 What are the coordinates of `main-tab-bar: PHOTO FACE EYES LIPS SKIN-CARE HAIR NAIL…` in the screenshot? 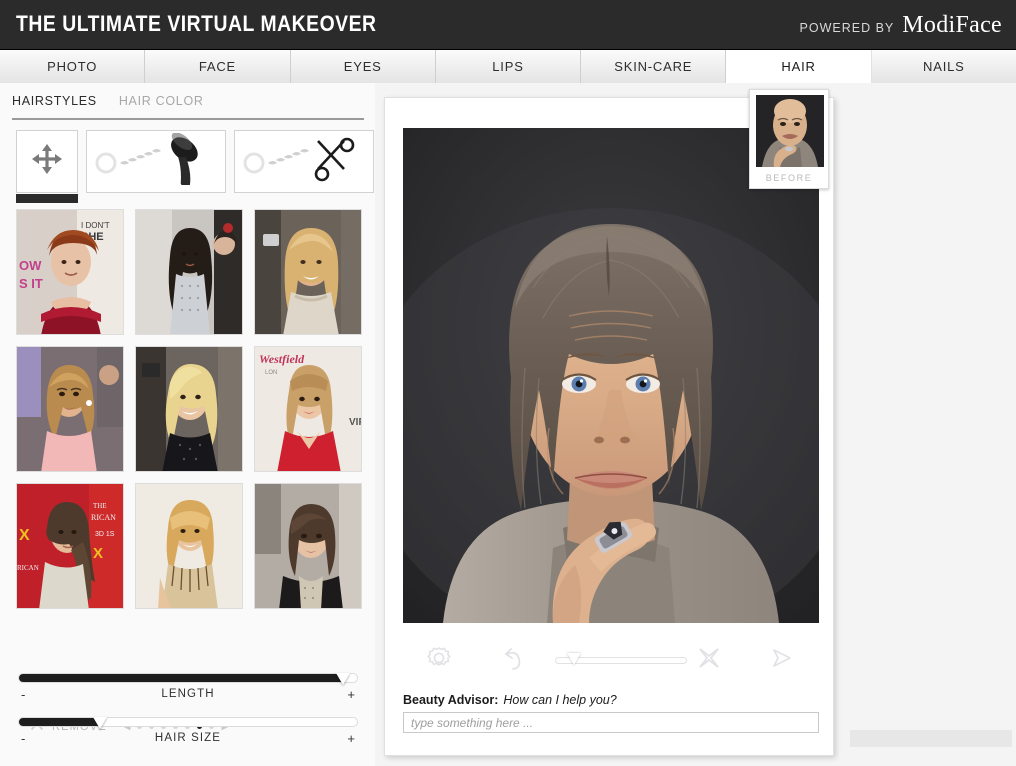 It's located at (508, 66).